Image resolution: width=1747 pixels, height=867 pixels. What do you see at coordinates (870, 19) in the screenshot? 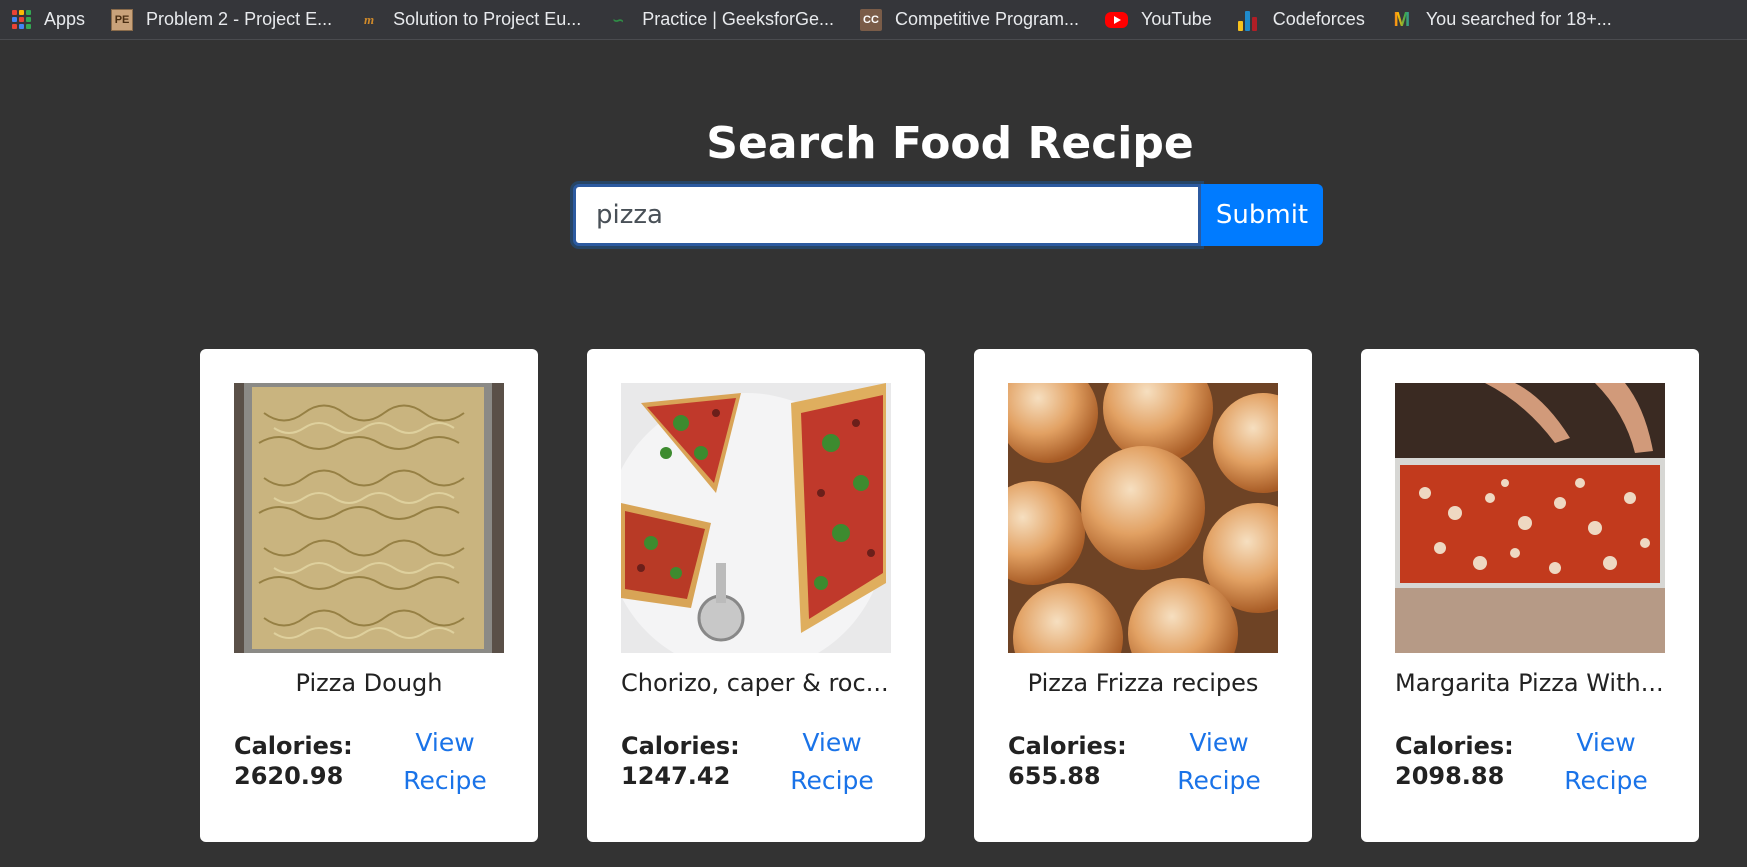
I see `codechef-icon: CC` at bounding box center [870, 19].